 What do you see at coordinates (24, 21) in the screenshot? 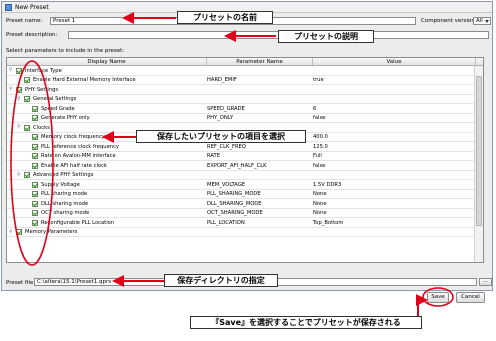
I see `preset-name-label: Preset name:` at bounding box center [24, 21].